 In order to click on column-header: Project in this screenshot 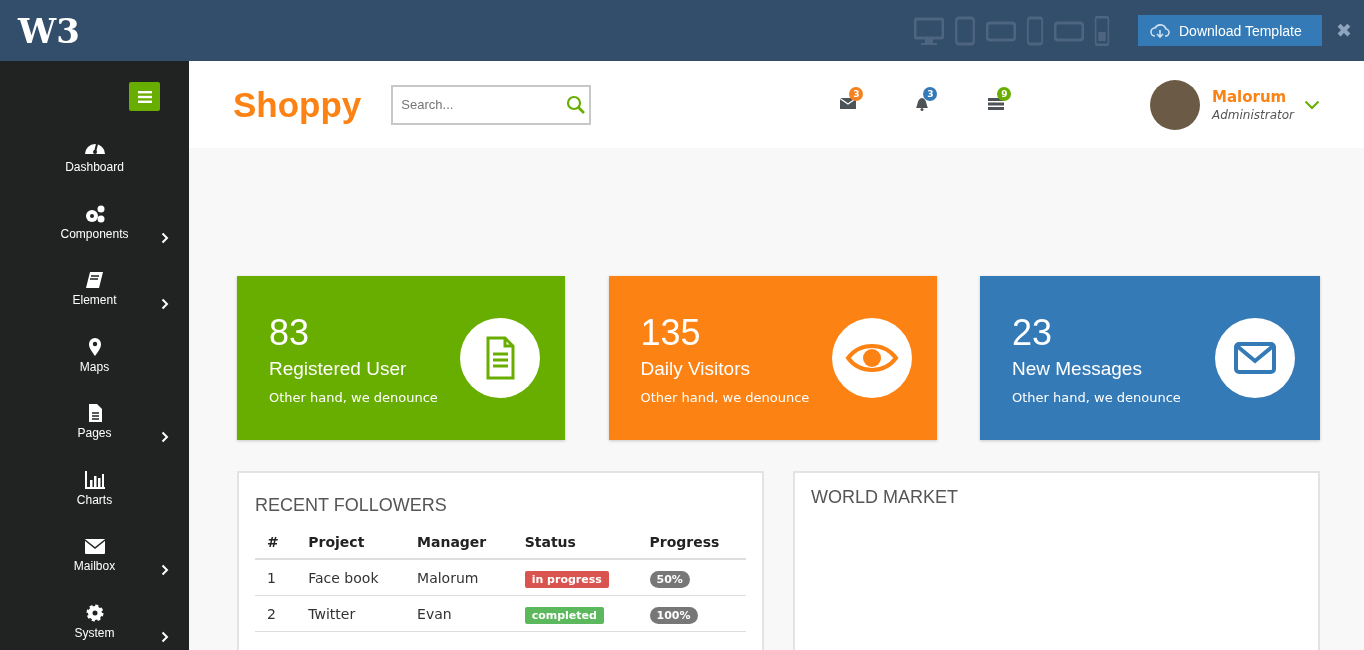, I will do `click(351, 544)`.